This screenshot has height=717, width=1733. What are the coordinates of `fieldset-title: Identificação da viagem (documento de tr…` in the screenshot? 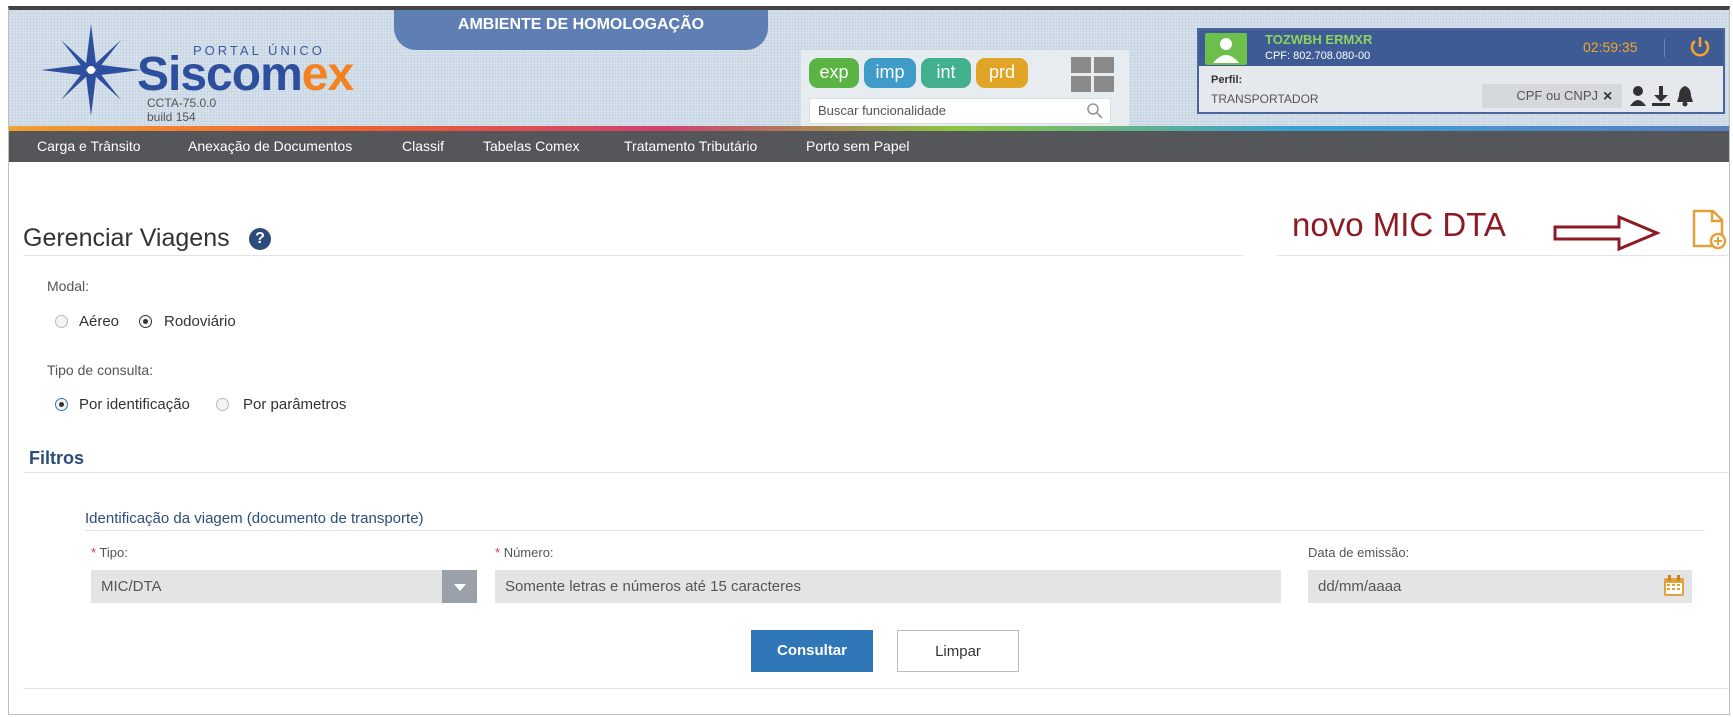 It's located at (254, 518).